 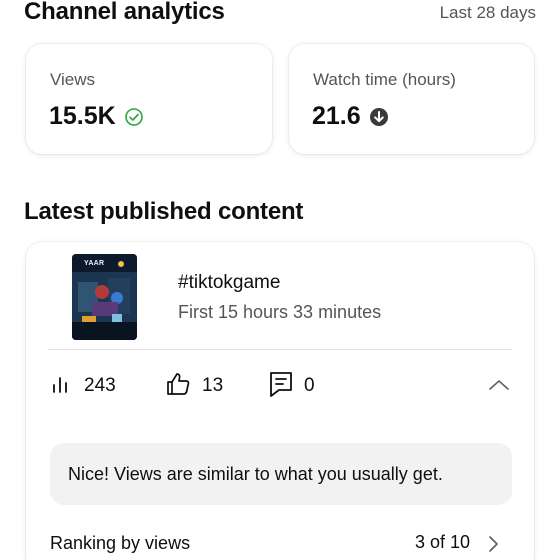 I want to click on divider, so click(x=280, y=349).